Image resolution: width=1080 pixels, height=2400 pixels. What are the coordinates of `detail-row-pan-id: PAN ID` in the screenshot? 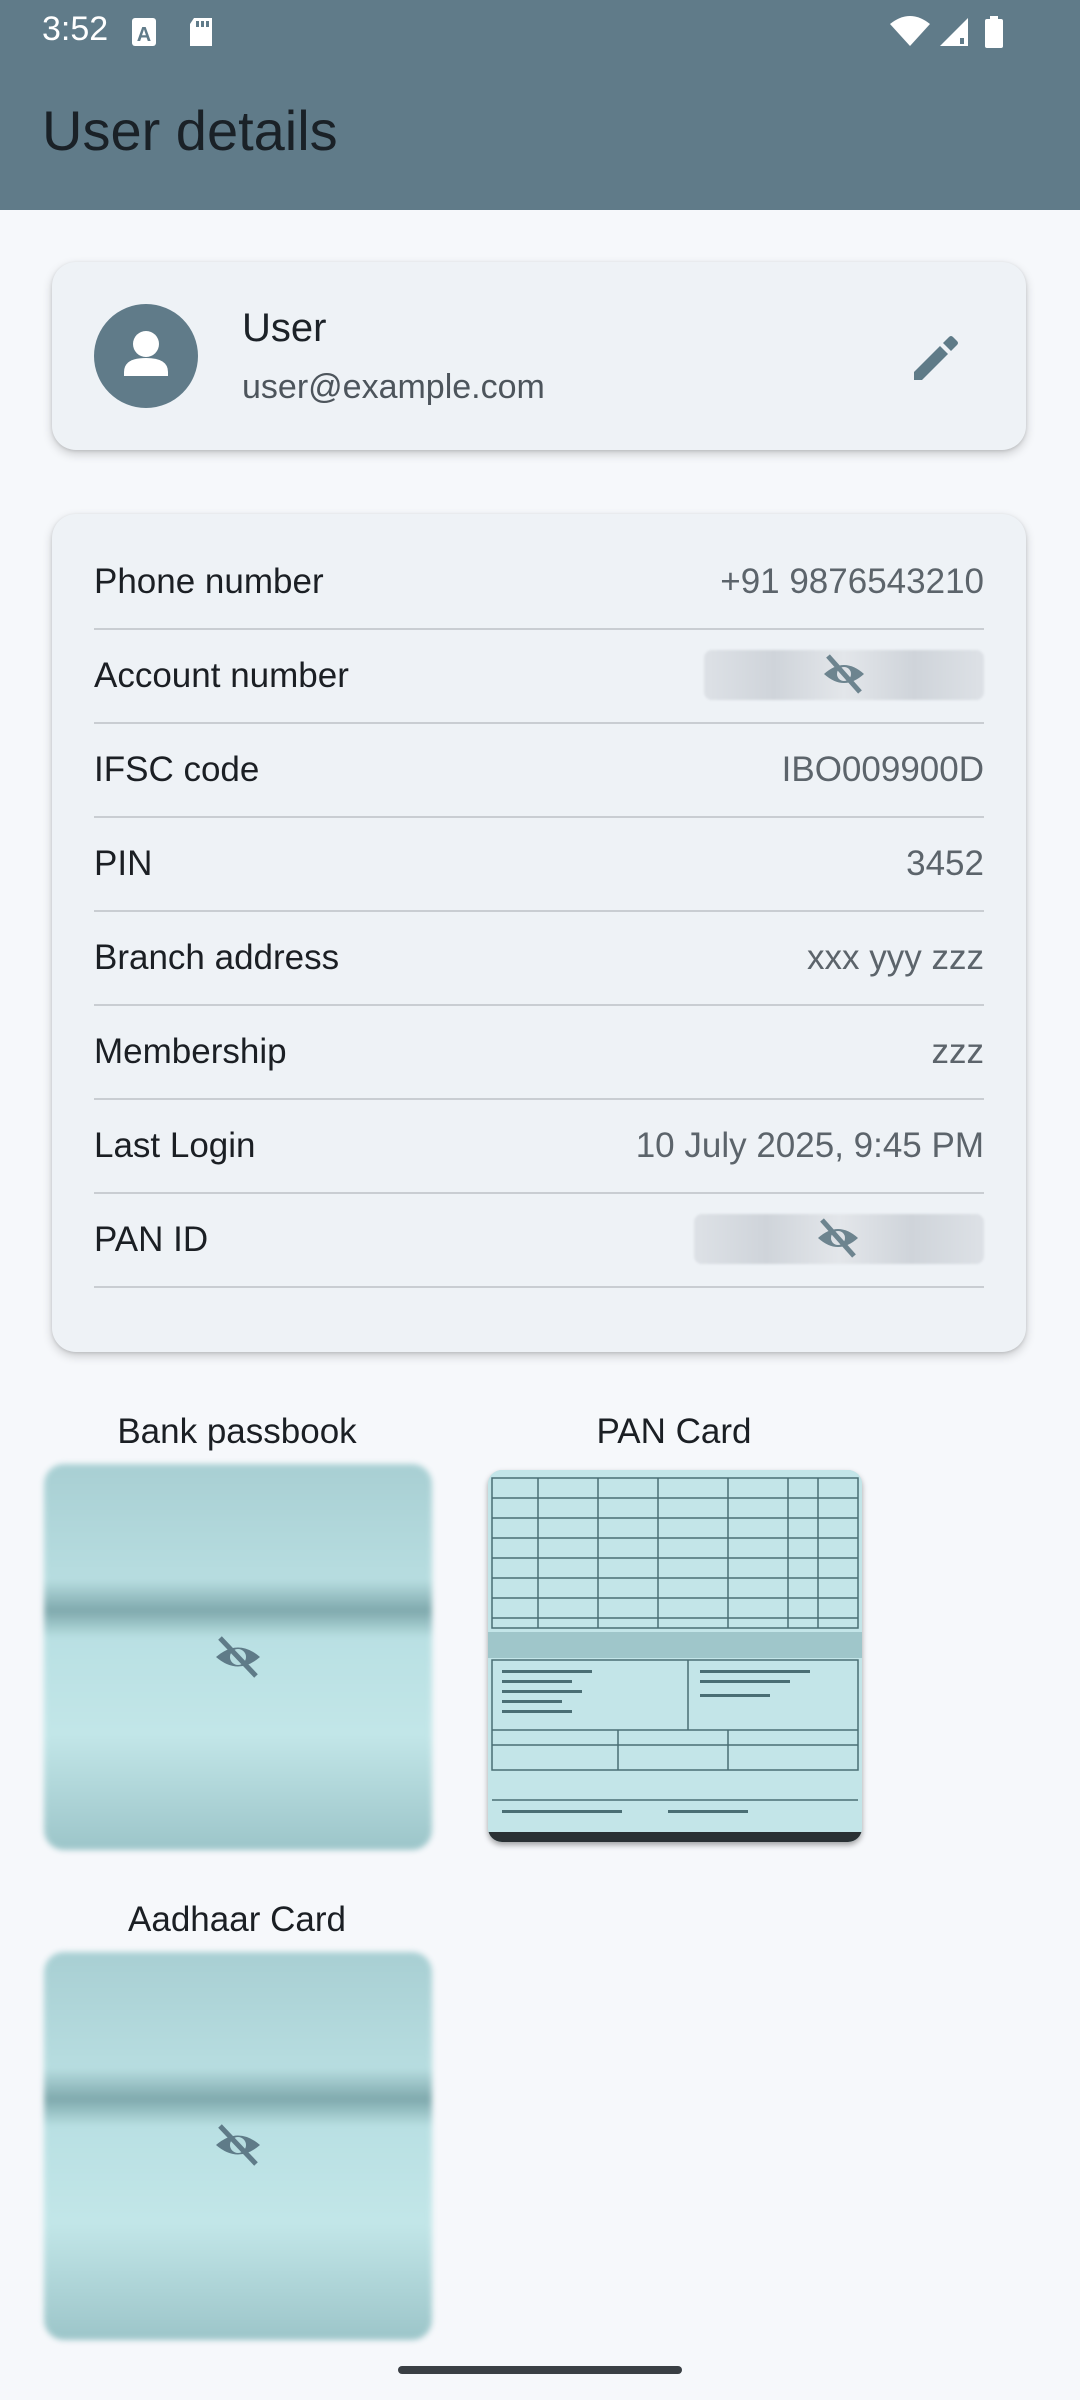 It's located at (539, 1240).